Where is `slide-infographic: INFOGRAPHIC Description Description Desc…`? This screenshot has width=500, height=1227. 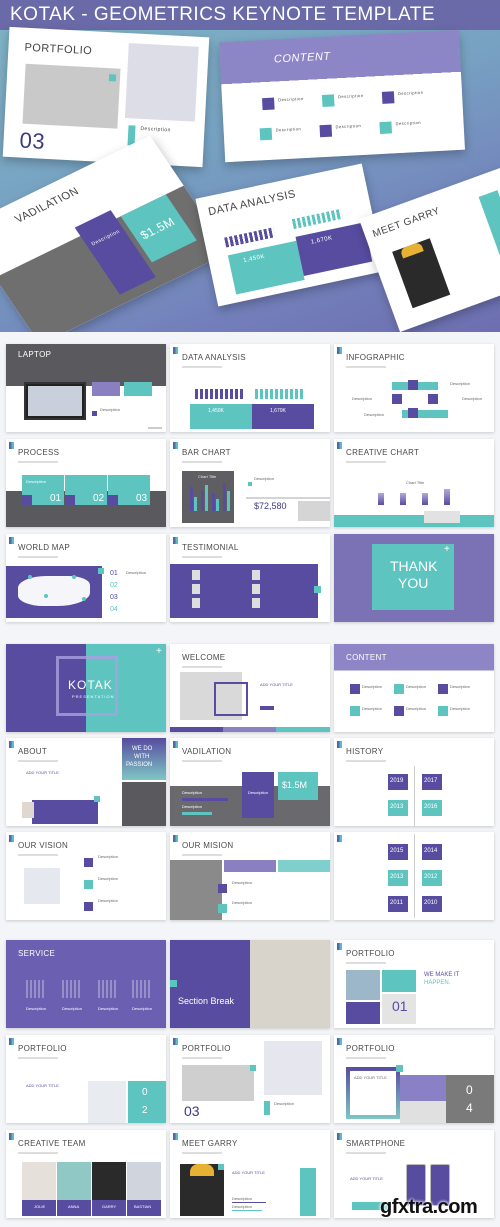
slide-infographic: INFOGRAPHIC Description Description Desc… is located at coordinates (414, 388).